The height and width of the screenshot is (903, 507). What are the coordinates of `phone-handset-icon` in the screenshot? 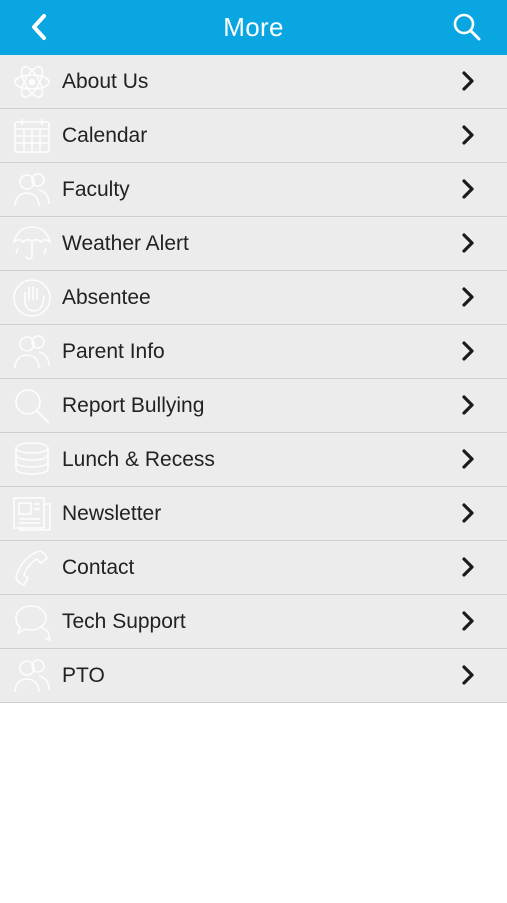 It's located at (32, 568).